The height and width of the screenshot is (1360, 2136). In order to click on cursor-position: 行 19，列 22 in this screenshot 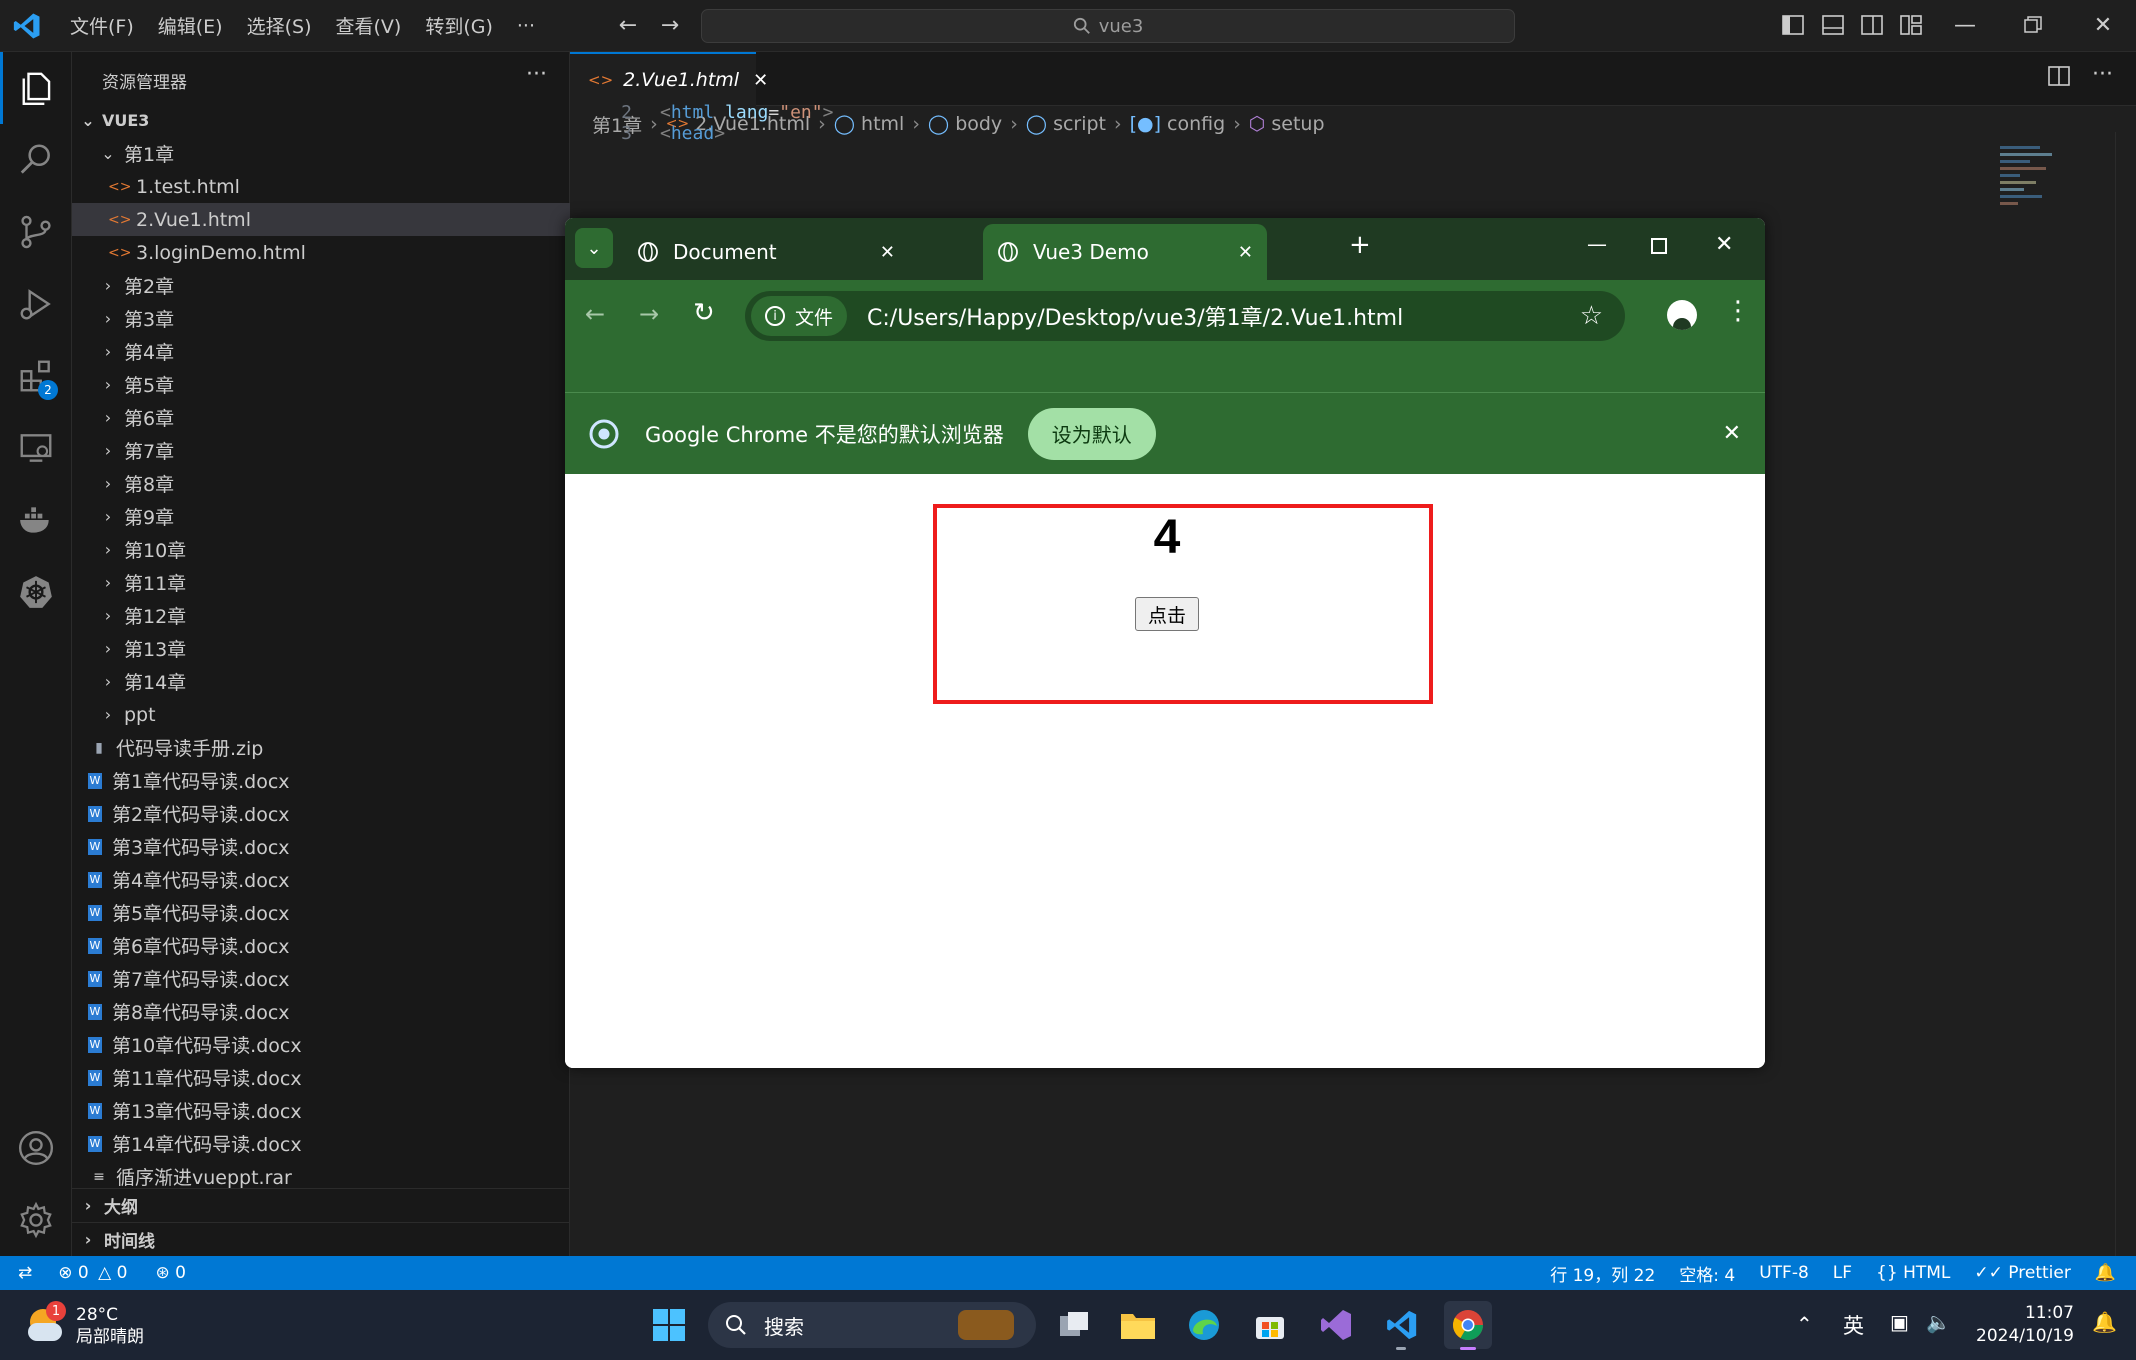, I will do `click(1602, 1273)`.